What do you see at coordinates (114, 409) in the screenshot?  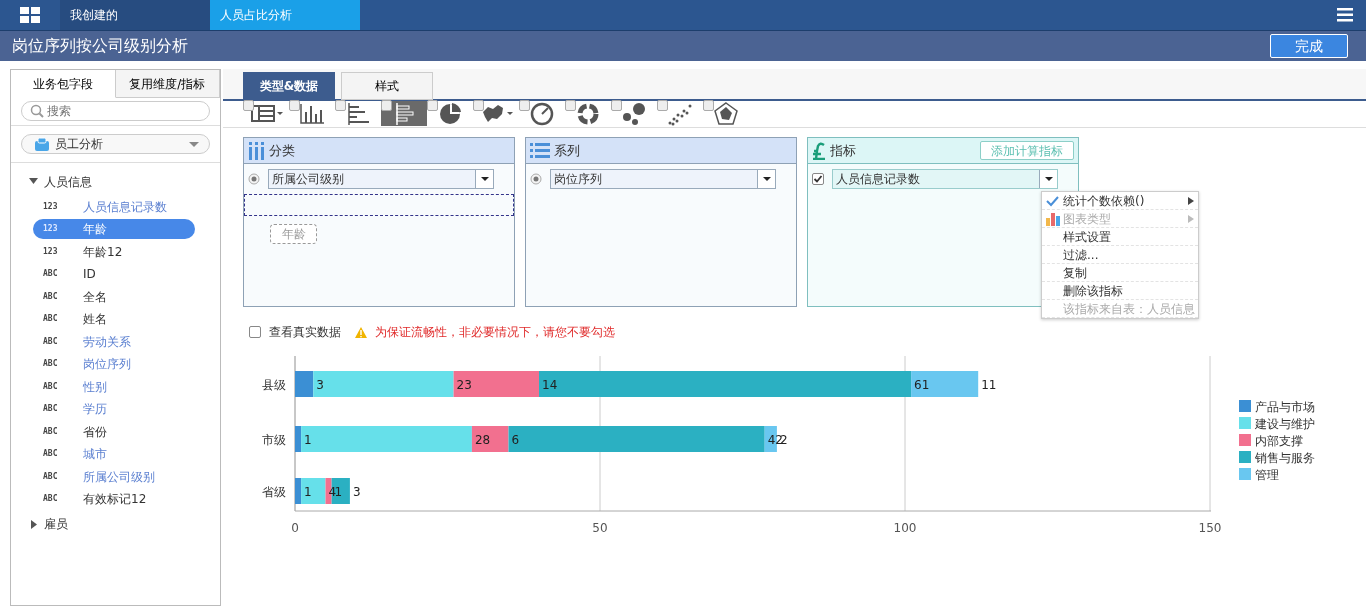 I see `field-item: ABC 学历` at bounding box center [114, 409].